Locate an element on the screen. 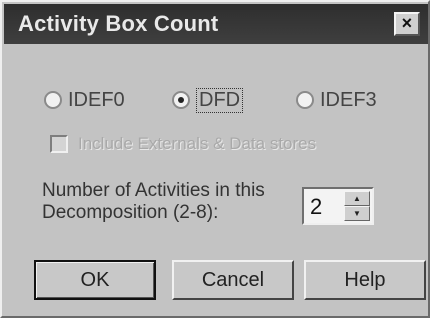 This screenshot has width=430, height=318. chevron-up-icon: ▲ is located at coordinates (357, 198).